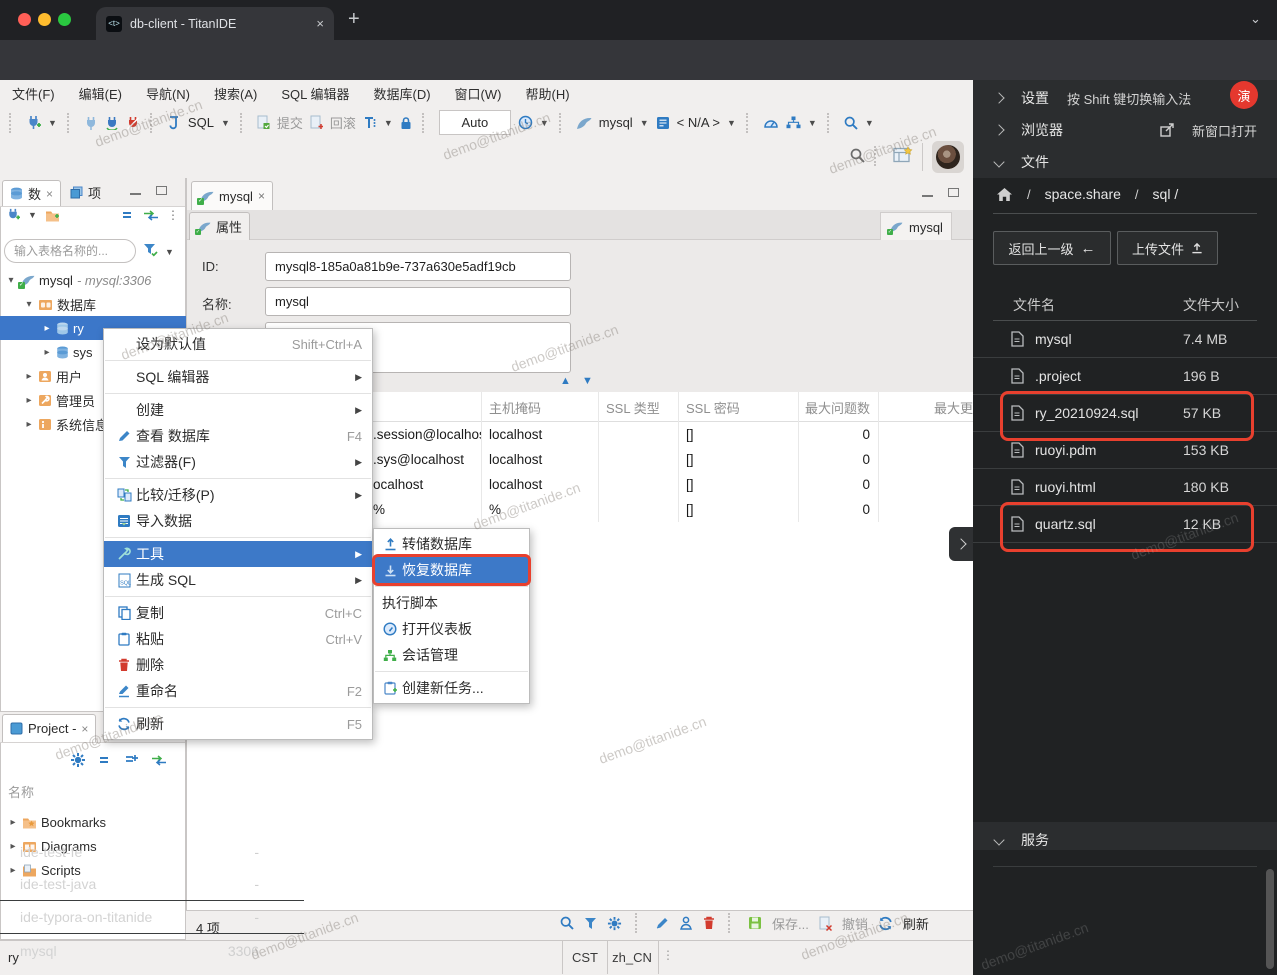 This screenshot has height=975, width=1277. What do you see at coordinates (953, 192) in the screenshot?
I see `maximize-editor-icon` at bounding box center [953, 192].